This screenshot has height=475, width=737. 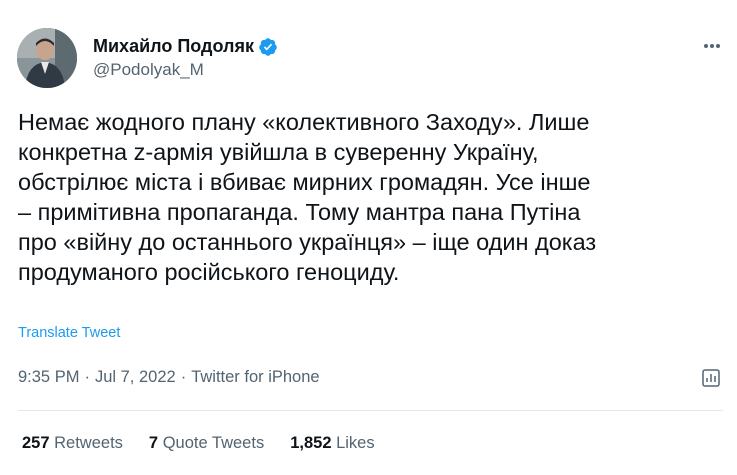 I want to click on retweets-stat: 257 Retweets, so click(x=72, y=443).